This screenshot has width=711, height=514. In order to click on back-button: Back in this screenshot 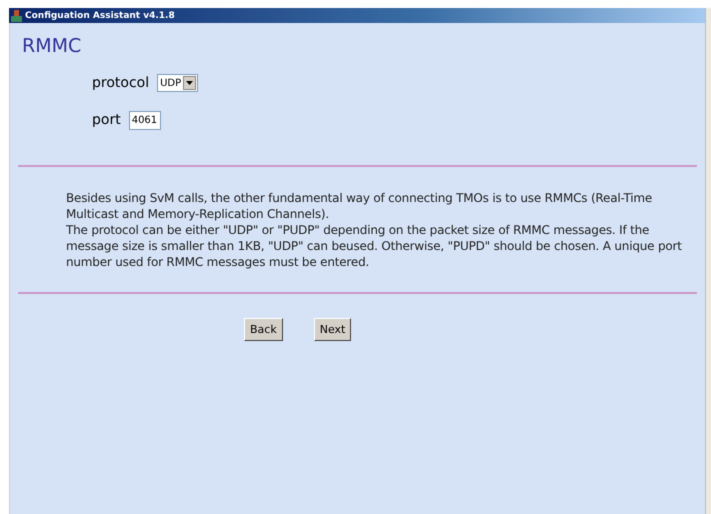, I will do `click(263, 329)`.